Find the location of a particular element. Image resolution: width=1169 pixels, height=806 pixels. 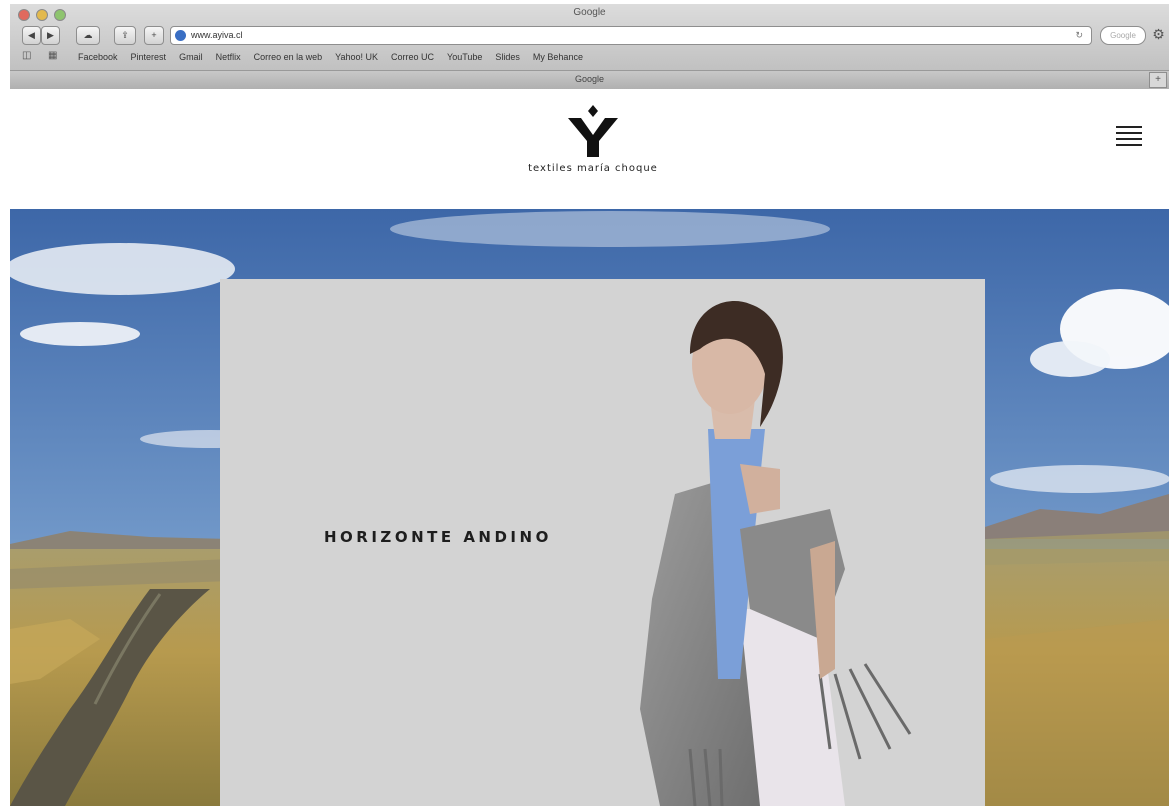

bookmark-link: Pinterest is located at coordinates (149, 57).